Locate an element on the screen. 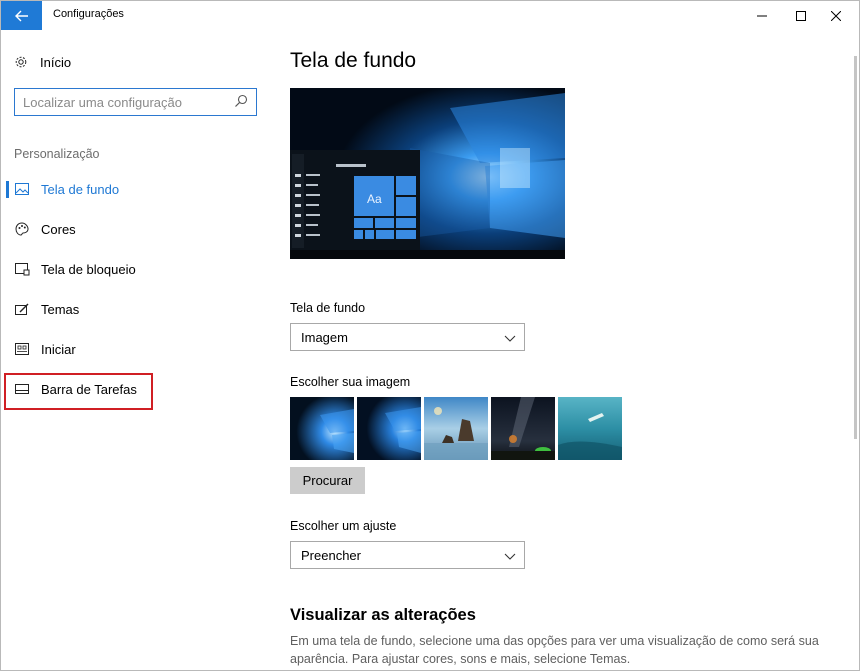 Image resolution: width=860 pixels, height=671 pixels. nav-home: Início is located at coordinates (42, 62).